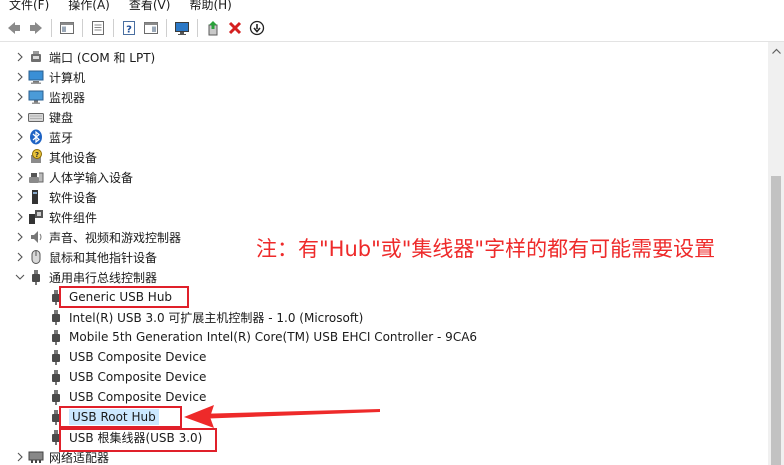  What do you see at coordinates (282, 416) in the screenshot?
I see `annotation-arrow` at bounding box center [282, 416].